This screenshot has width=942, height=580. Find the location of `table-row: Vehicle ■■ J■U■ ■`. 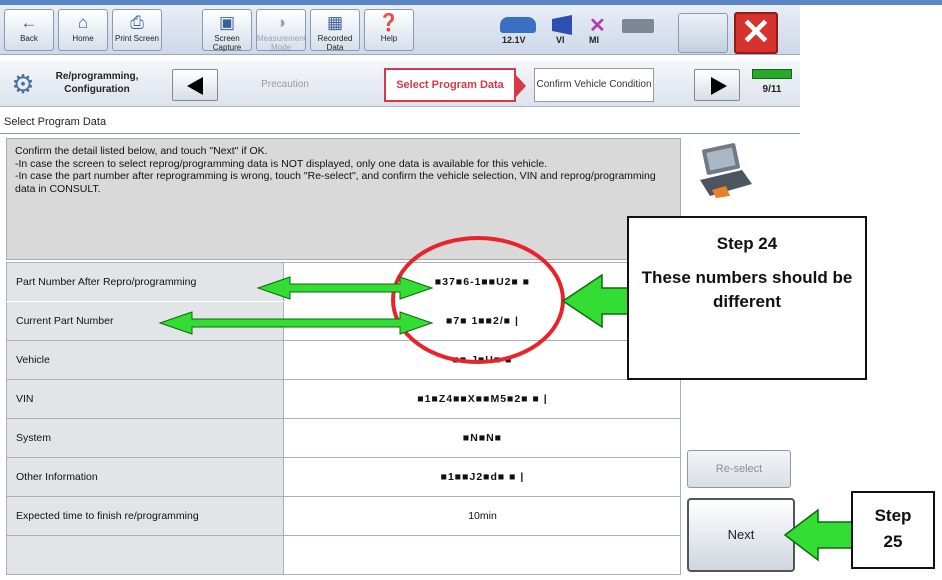

table-row: Vehicle ■■ J■U■ ■ is located at coordinates (343, 360).